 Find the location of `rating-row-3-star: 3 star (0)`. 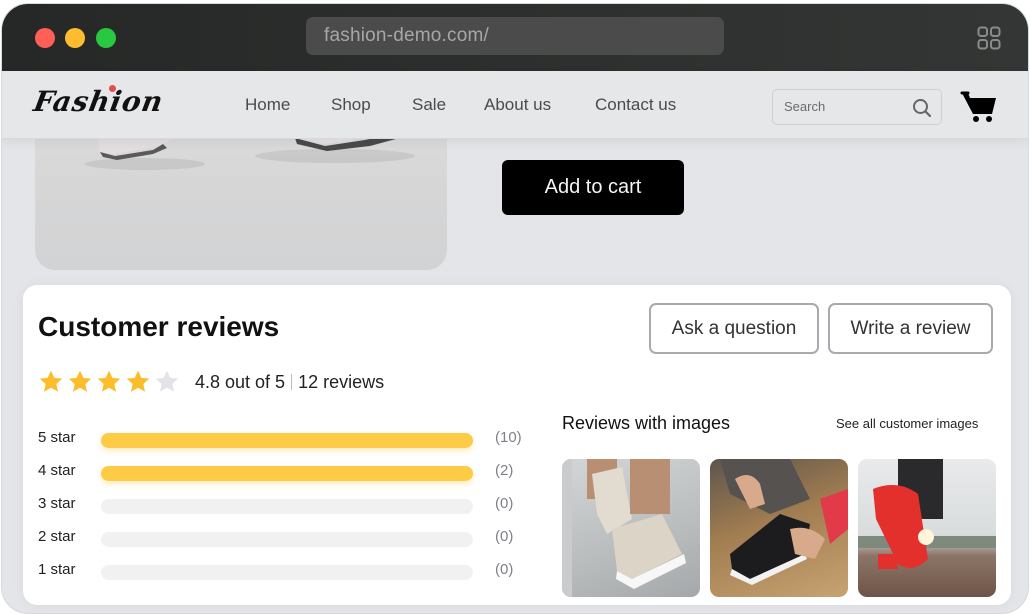

rating-row-3-star: 3 star (0) is located at coordinates (288, 505).